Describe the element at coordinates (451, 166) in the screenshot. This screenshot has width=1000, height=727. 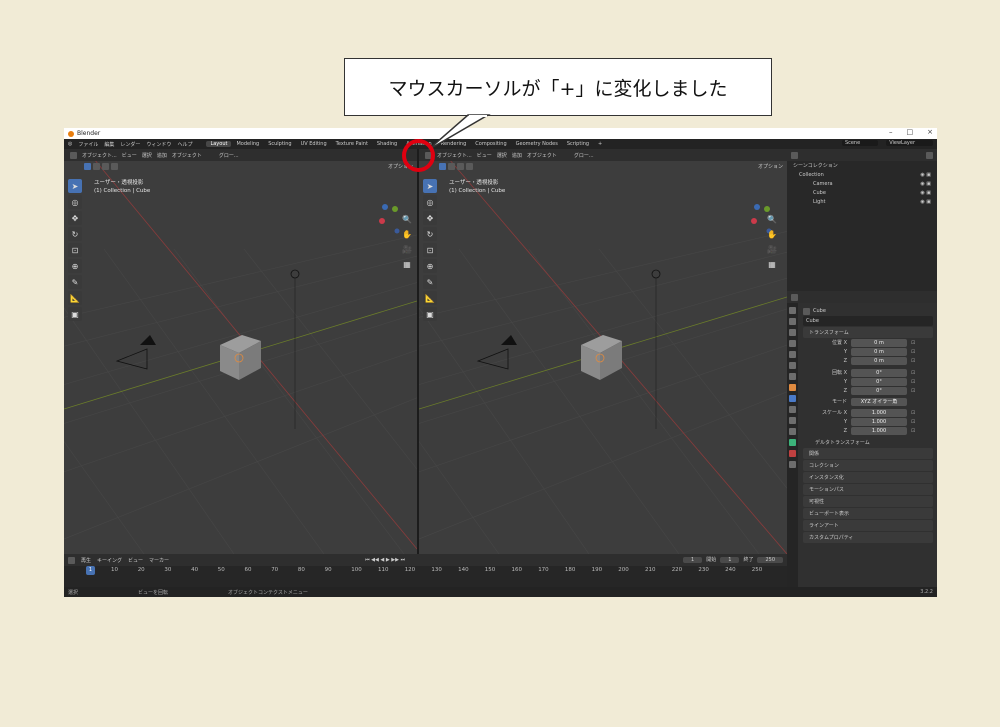
I see `select-extend-icon-right` at that location.